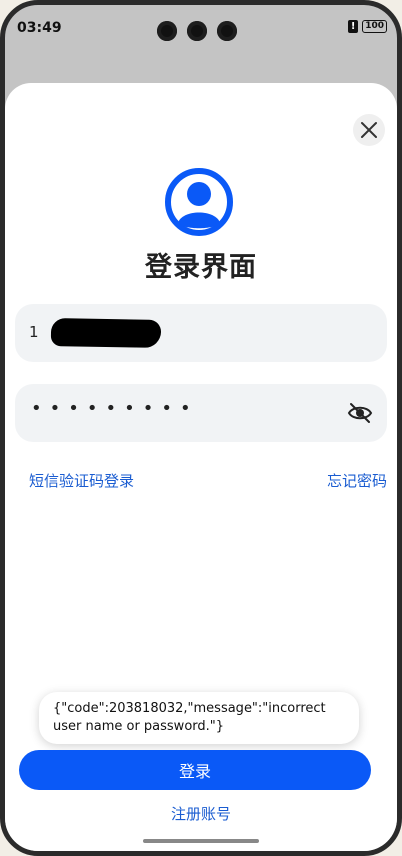 The height and width of the screenshot is (856, 402). I want to click on username-value: 1, so click(34, 332).